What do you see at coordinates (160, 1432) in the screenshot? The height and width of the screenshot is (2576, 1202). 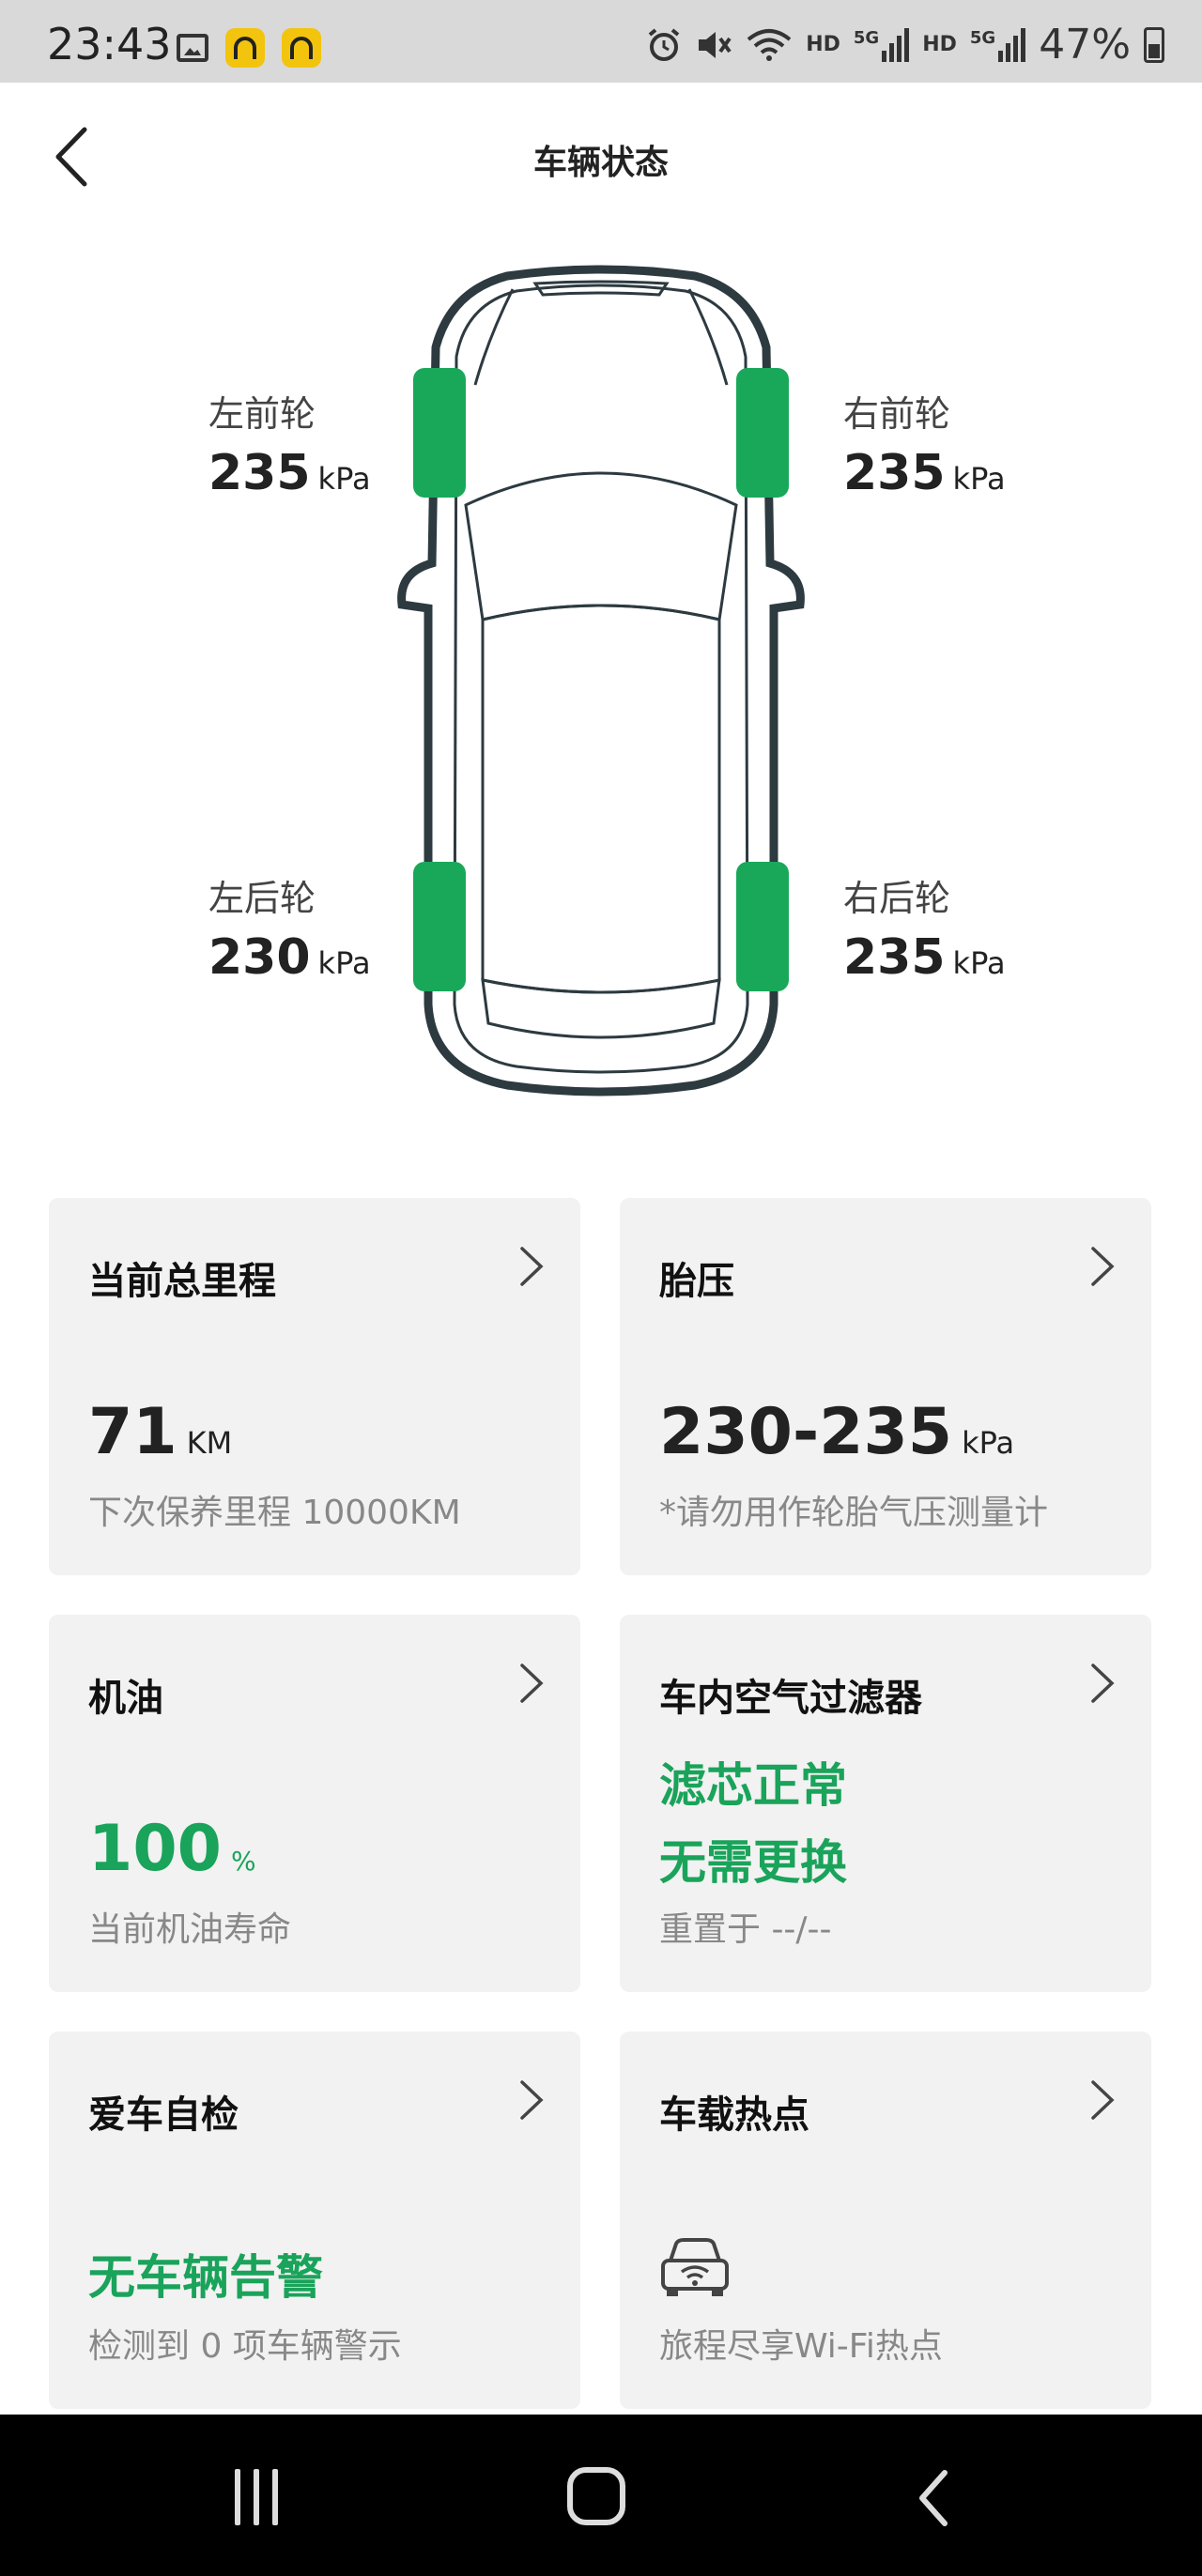 I see `mileage-value: 71 KM` at bounding box center [160, 1432].